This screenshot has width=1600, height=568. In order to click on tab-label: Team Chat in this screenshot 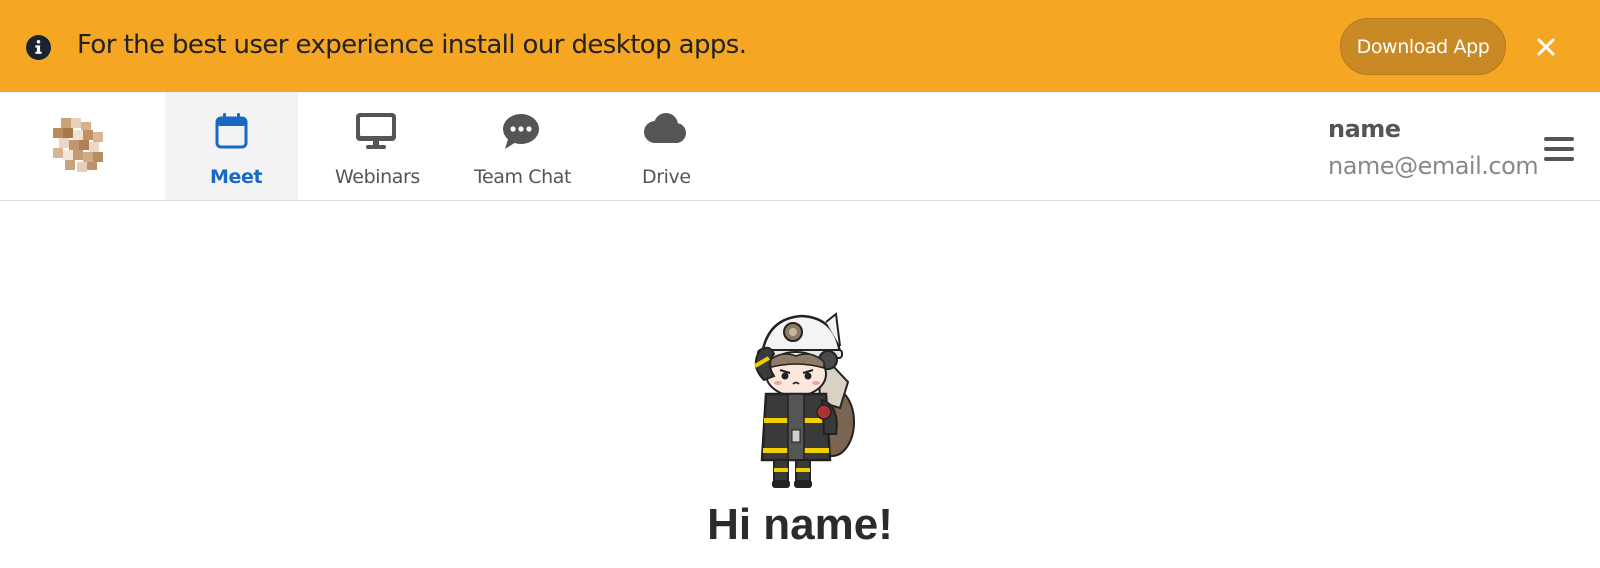, I will do `click(523, 177)`.